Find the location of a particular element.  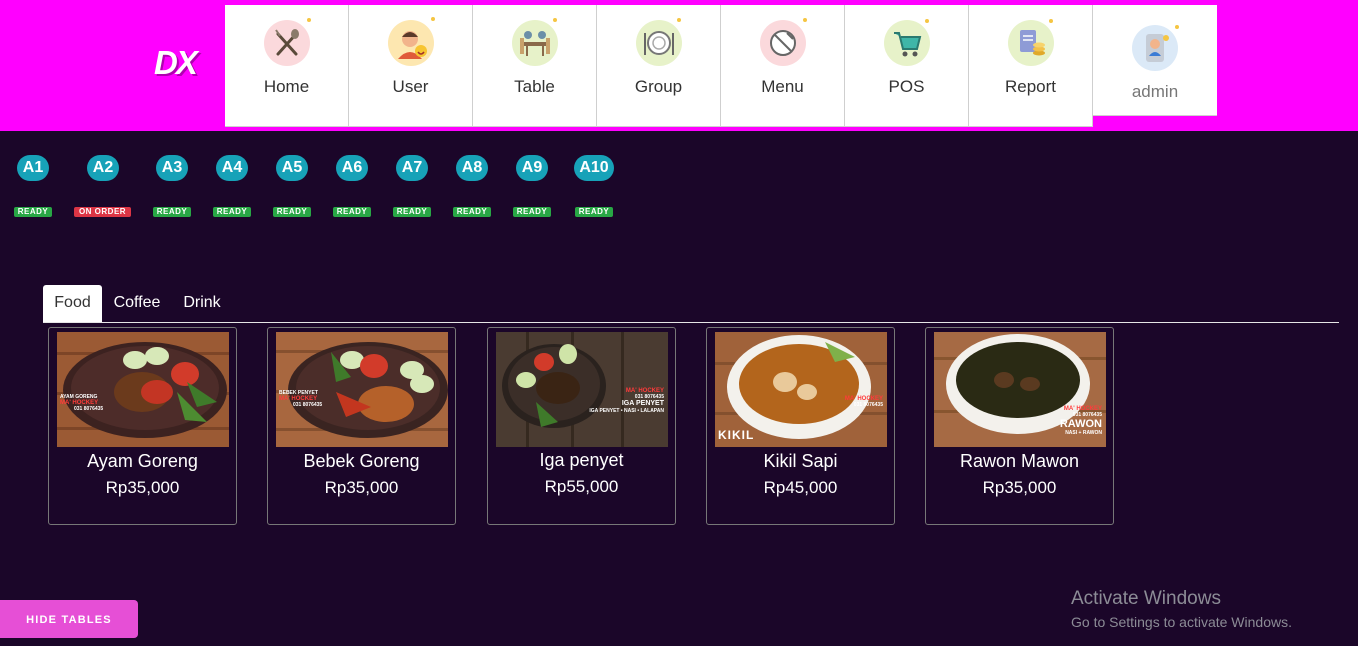

table-a7-name: A7 is located at coordinates (412, 168).